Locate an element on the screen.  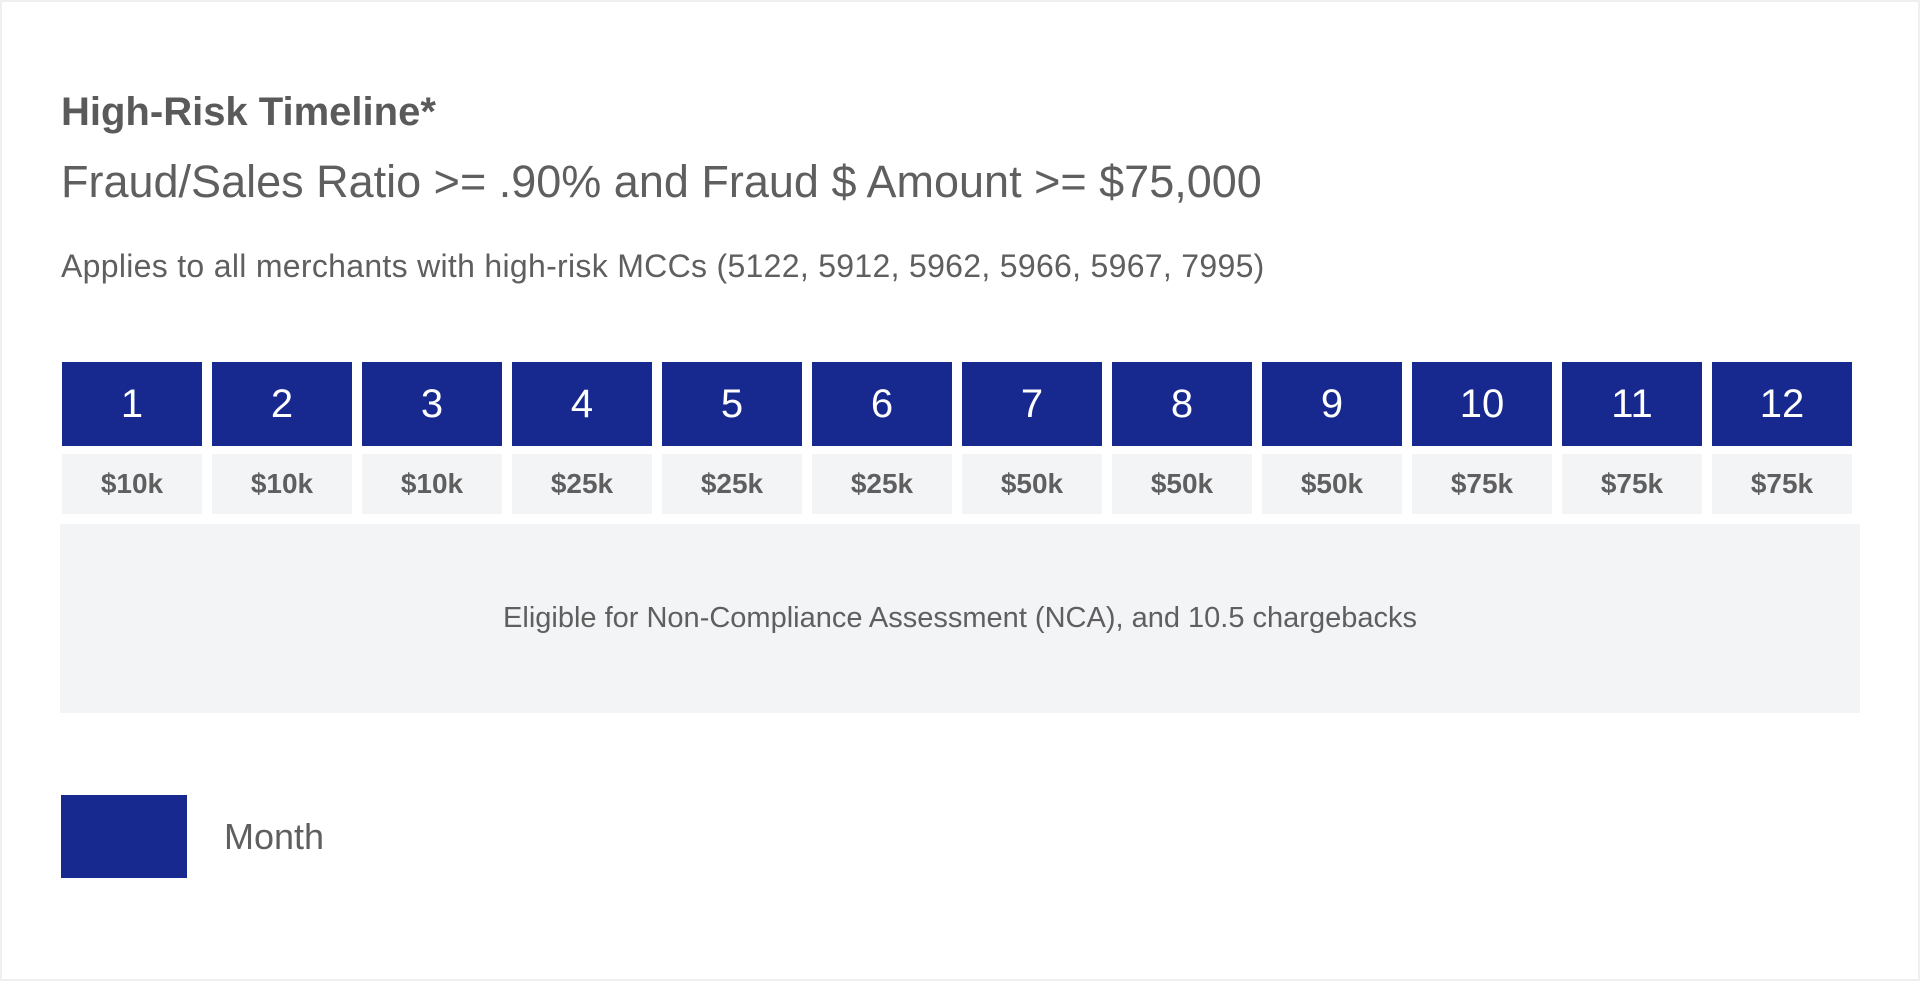
month-cell: 10 is located at coordinates (1482, 404).